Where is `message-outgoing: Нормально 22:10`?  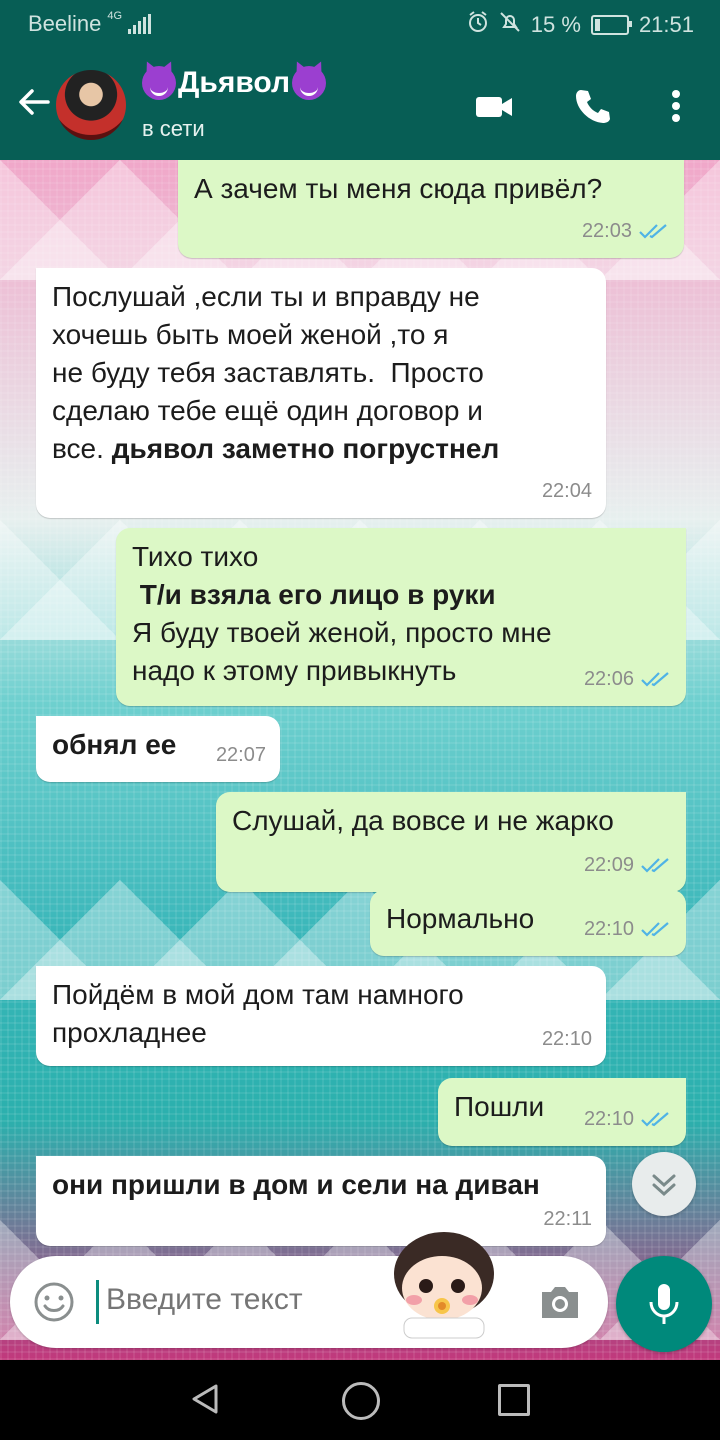 message-outgoing: Нормально 22:10 is located at coordinates (528, 923).